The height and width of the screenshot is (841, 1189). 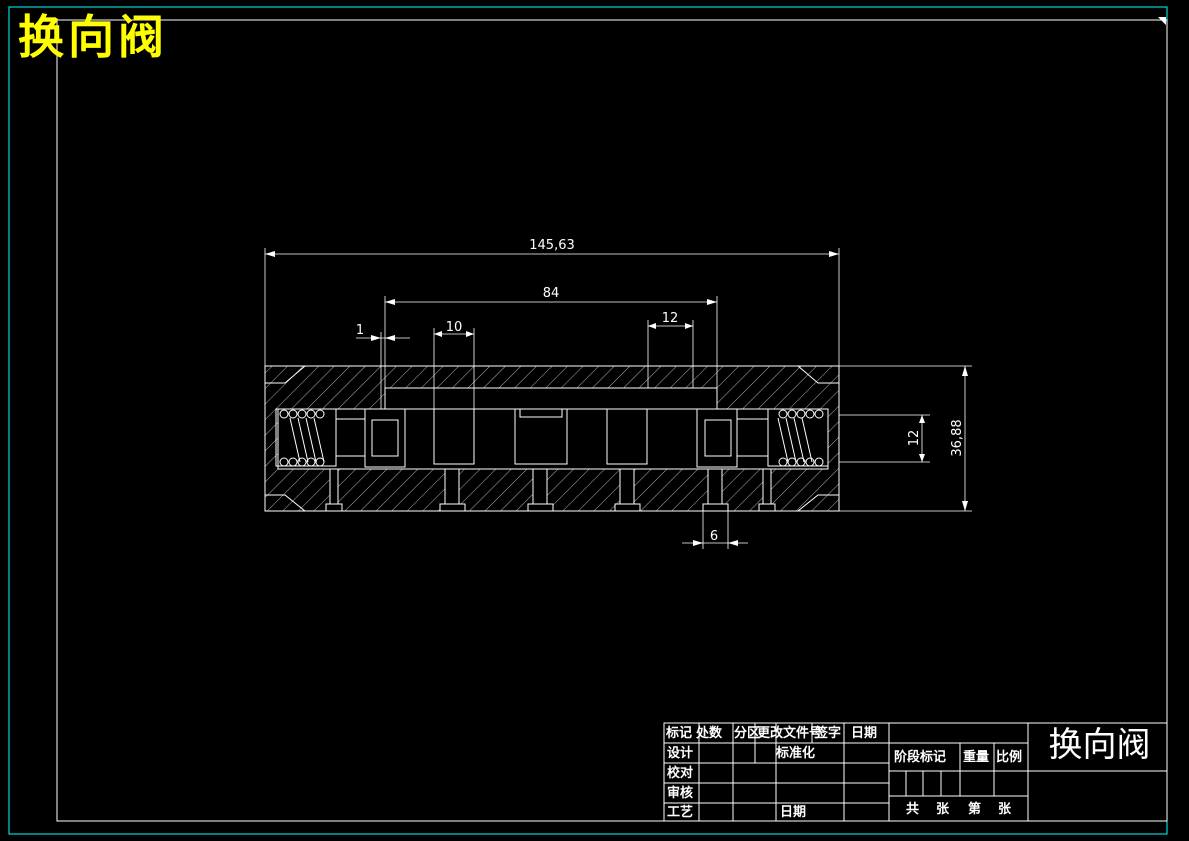 What do you see at coordinates (796, 753) in the screenshot?
I see `tb-standardization: 标准化` at bounding box center [796, 753].